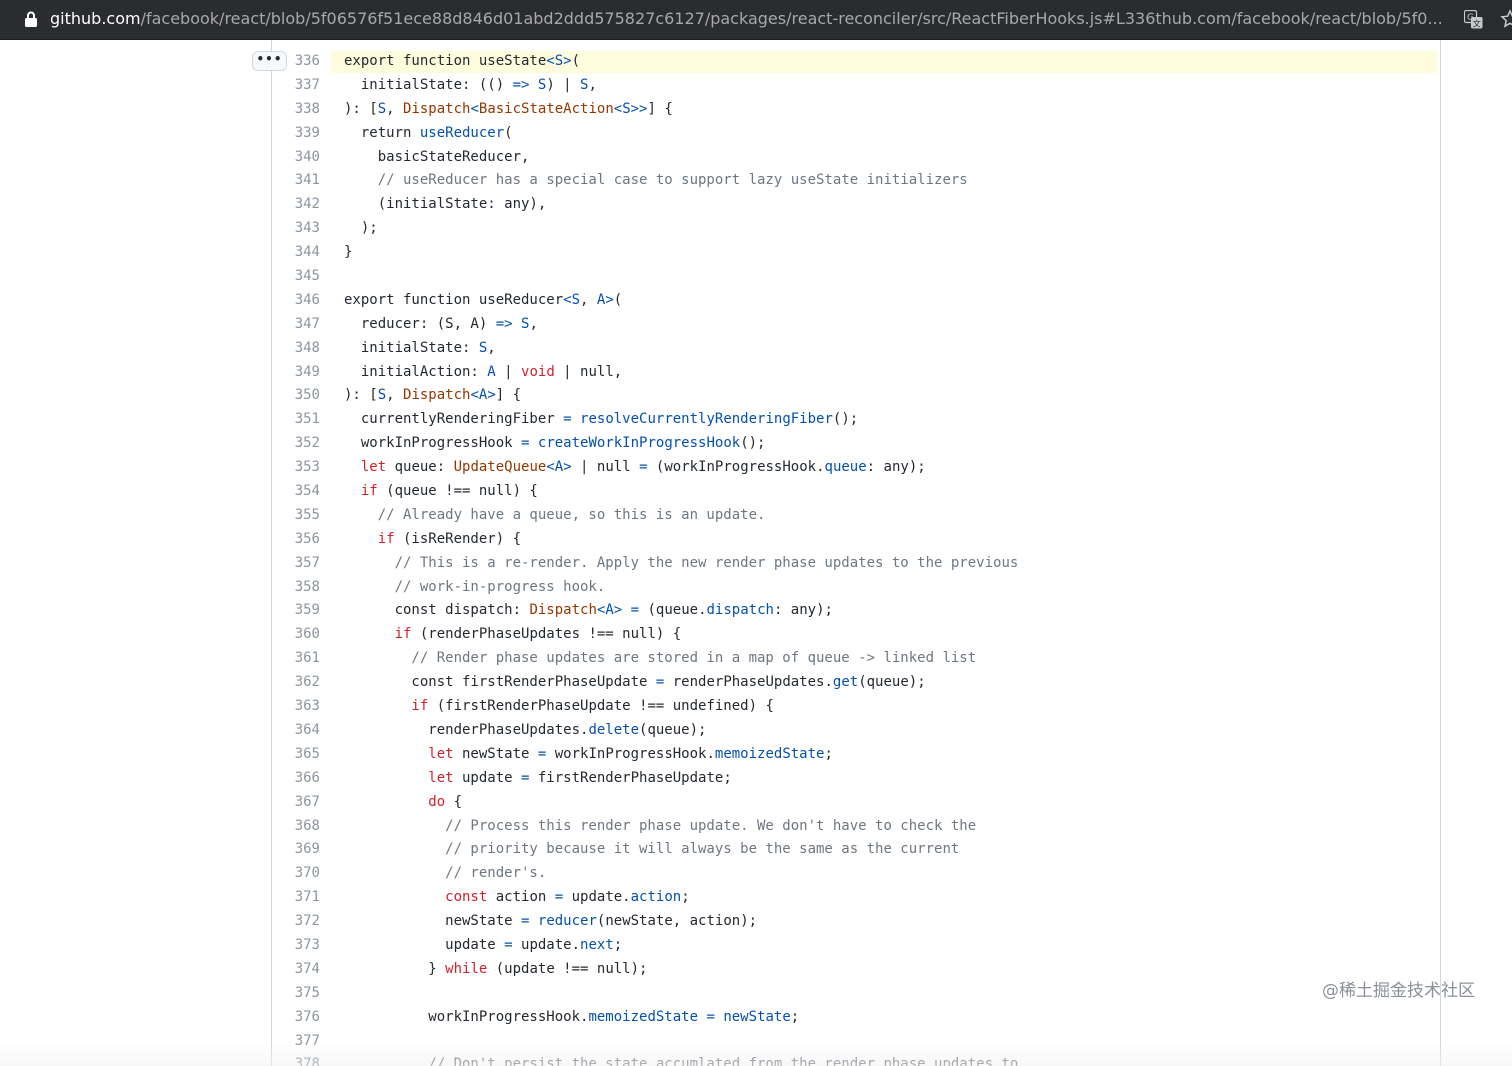 Image resolution: width=1512 pixels, height=1066 pixels. I want to click on lock-icon, so click(31, 19).